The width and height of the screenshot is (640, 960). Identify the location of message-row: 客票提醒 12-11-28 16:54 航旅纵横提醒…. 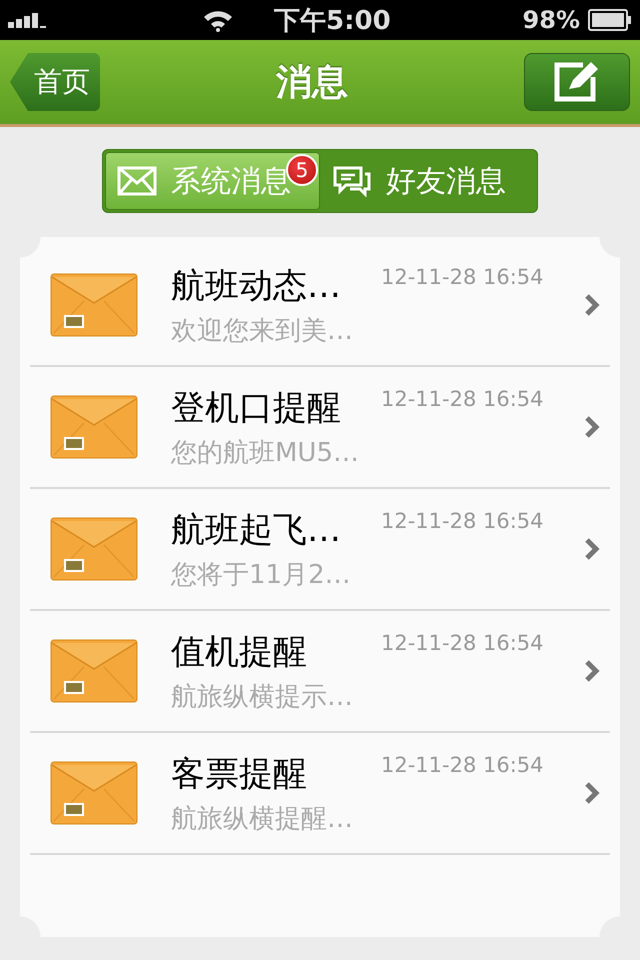
(320, 794).